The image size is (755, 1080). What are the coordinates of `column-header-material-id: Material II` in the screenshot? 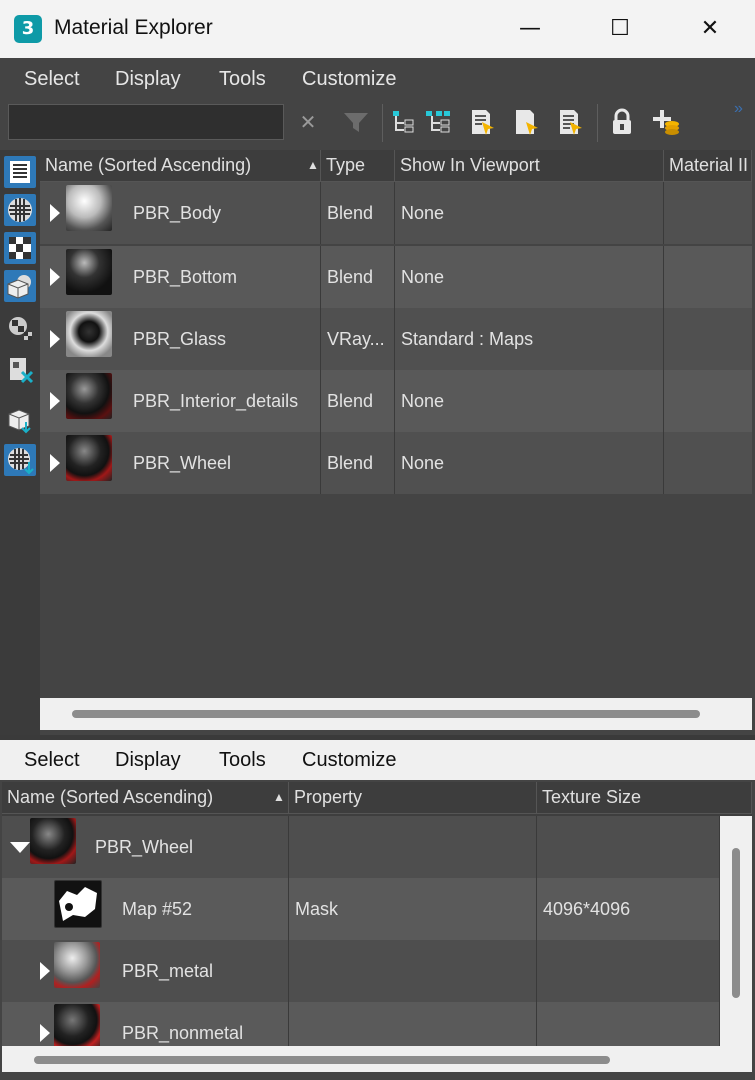 It's located at (708, 166).